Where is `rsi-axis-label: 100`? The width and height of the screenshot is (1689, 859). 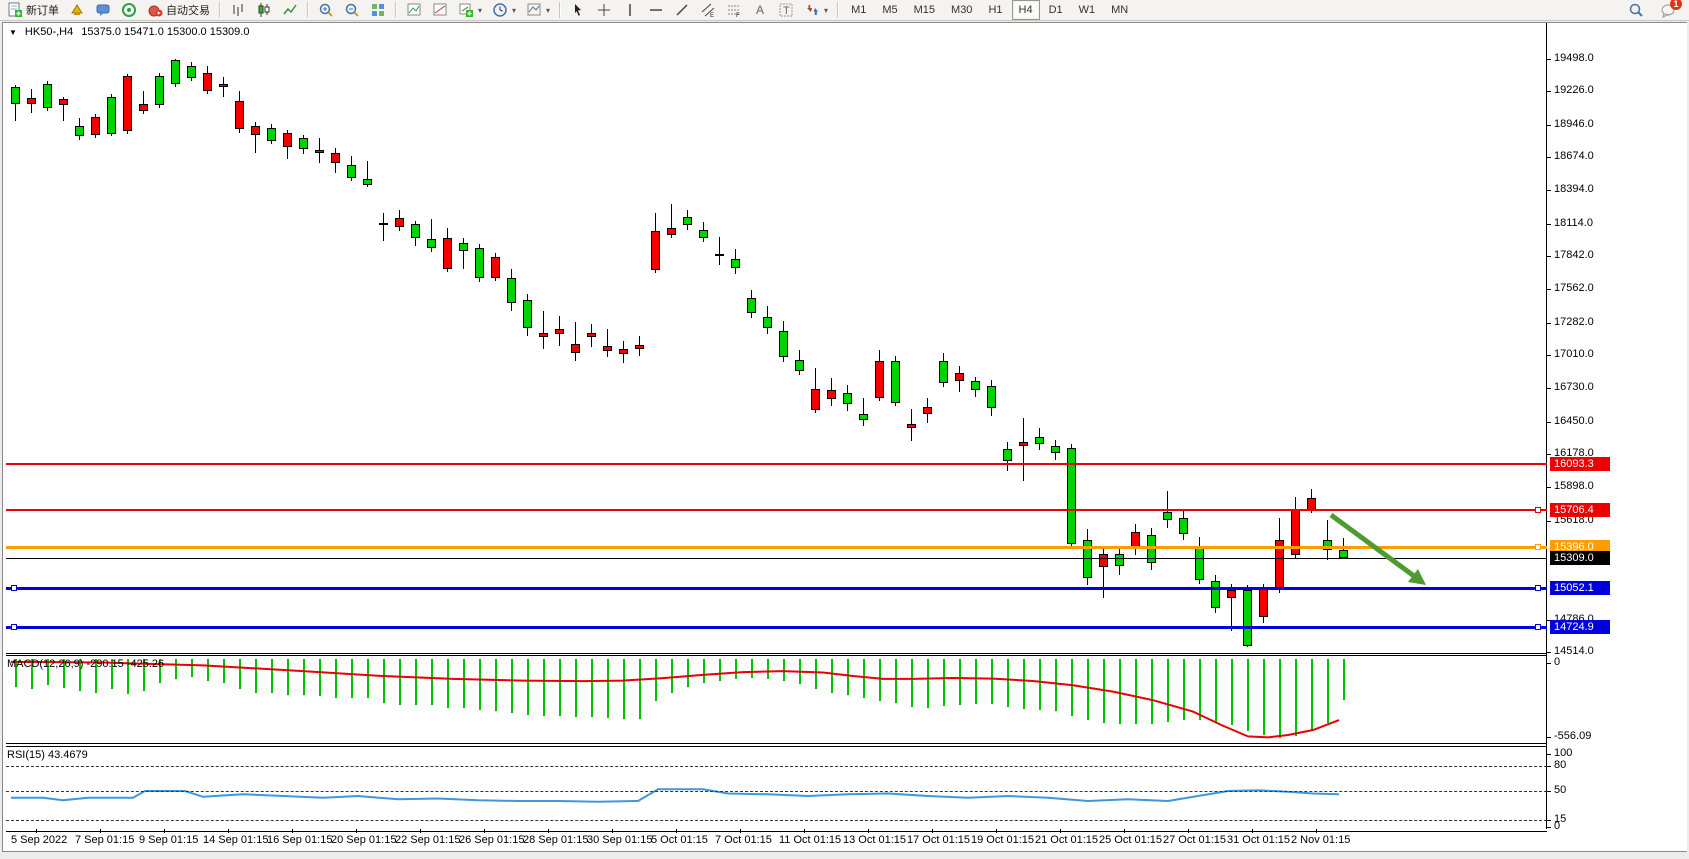 rsi-axis-label: 100 is located at coordinates (1563, 753).